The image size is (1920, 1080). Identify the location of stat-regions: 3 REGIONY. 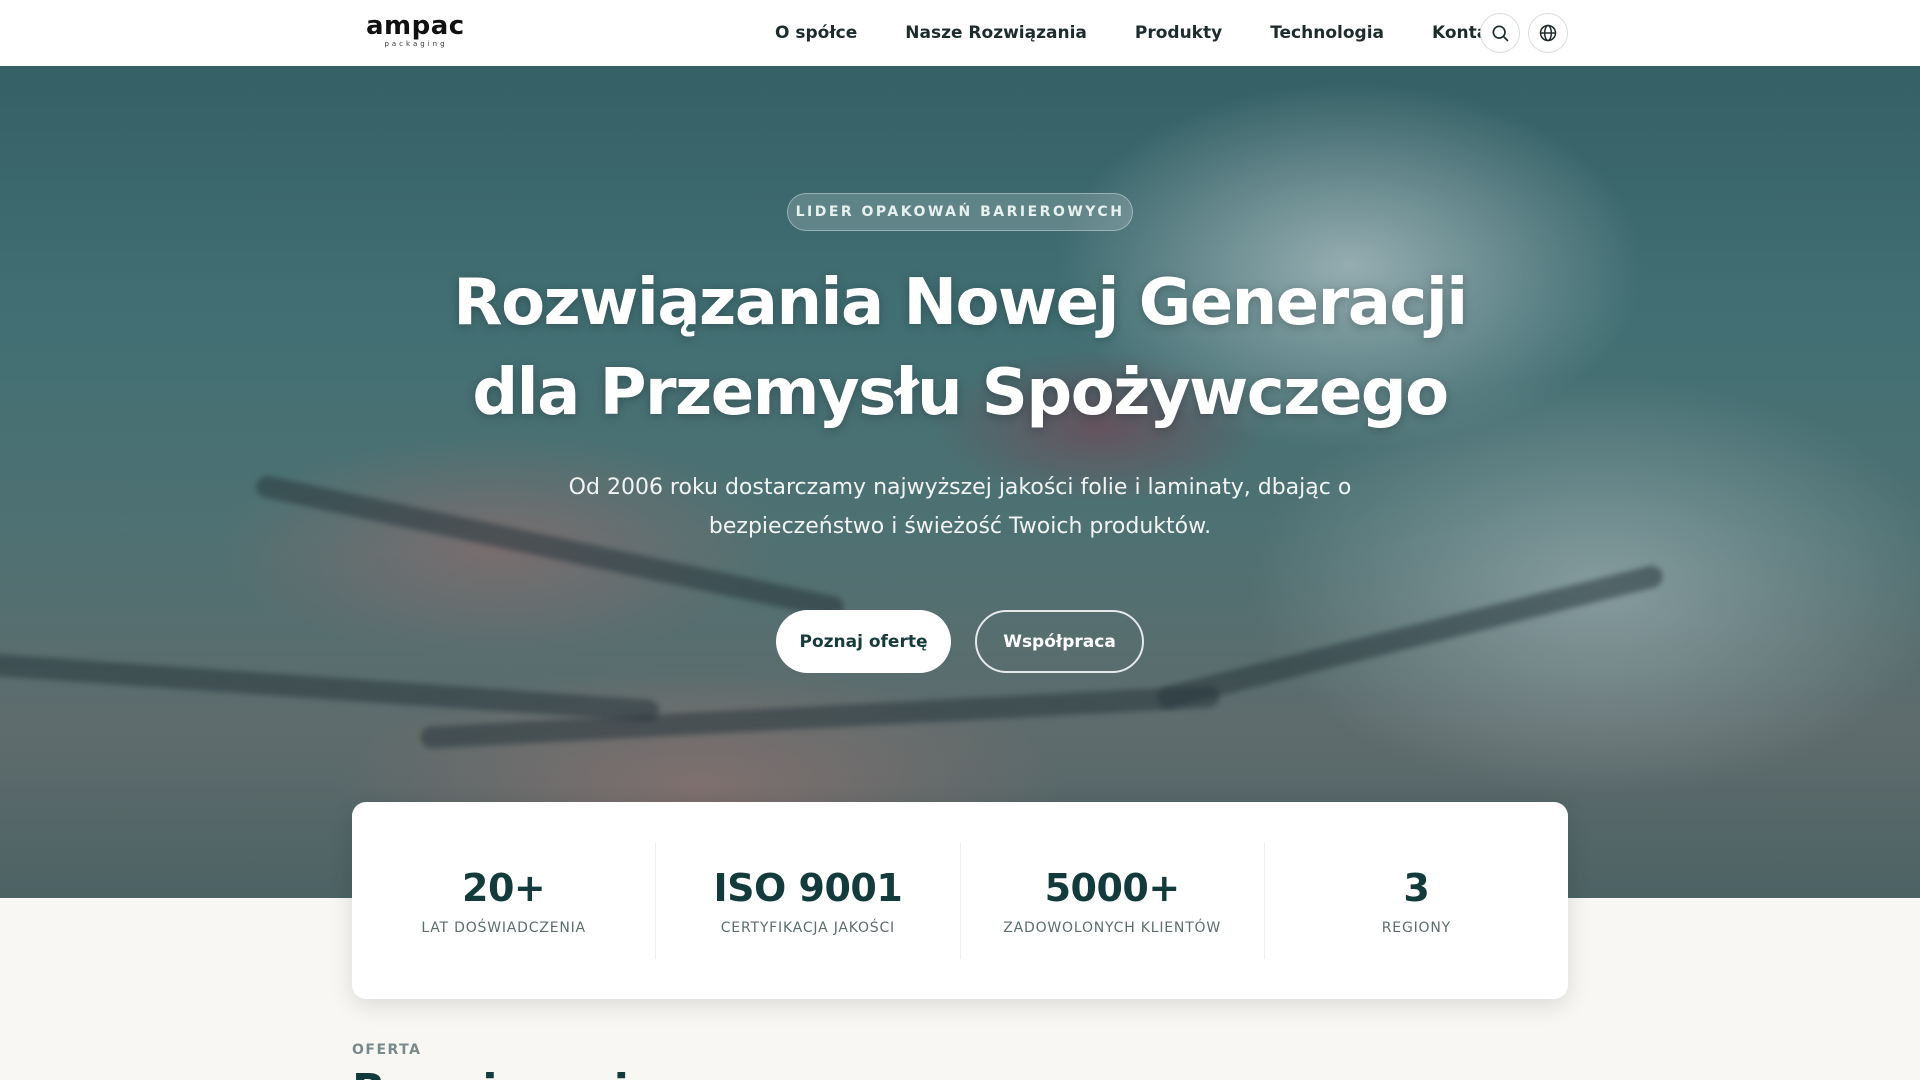
(1416, 901).